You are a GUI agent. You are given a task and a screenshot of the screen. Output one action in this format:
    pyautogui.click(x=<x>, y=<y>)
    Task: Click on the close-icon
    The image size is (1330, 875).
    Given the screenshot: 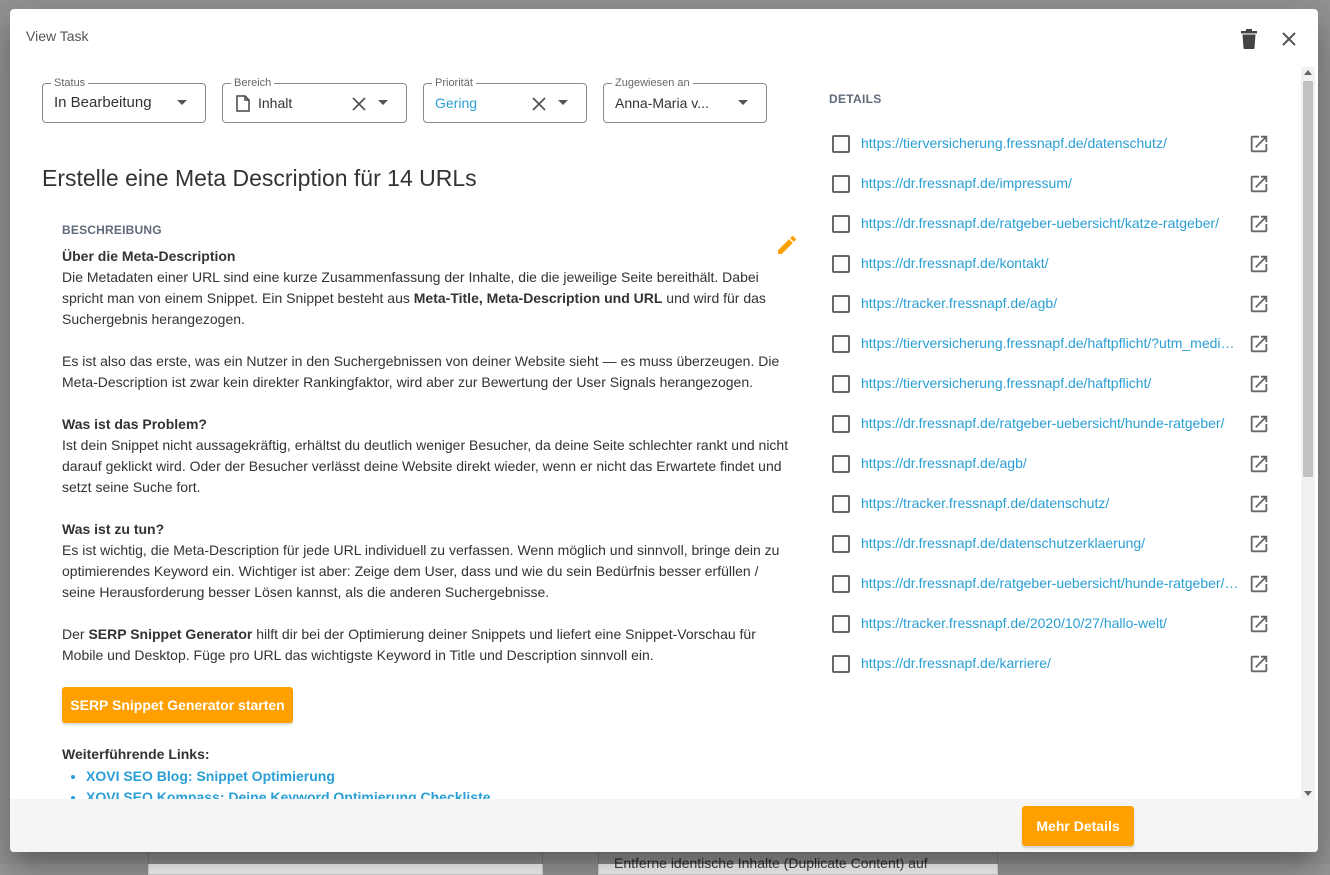 What is the action you would take?
    pyautogui.click(x=359, y=104)
    